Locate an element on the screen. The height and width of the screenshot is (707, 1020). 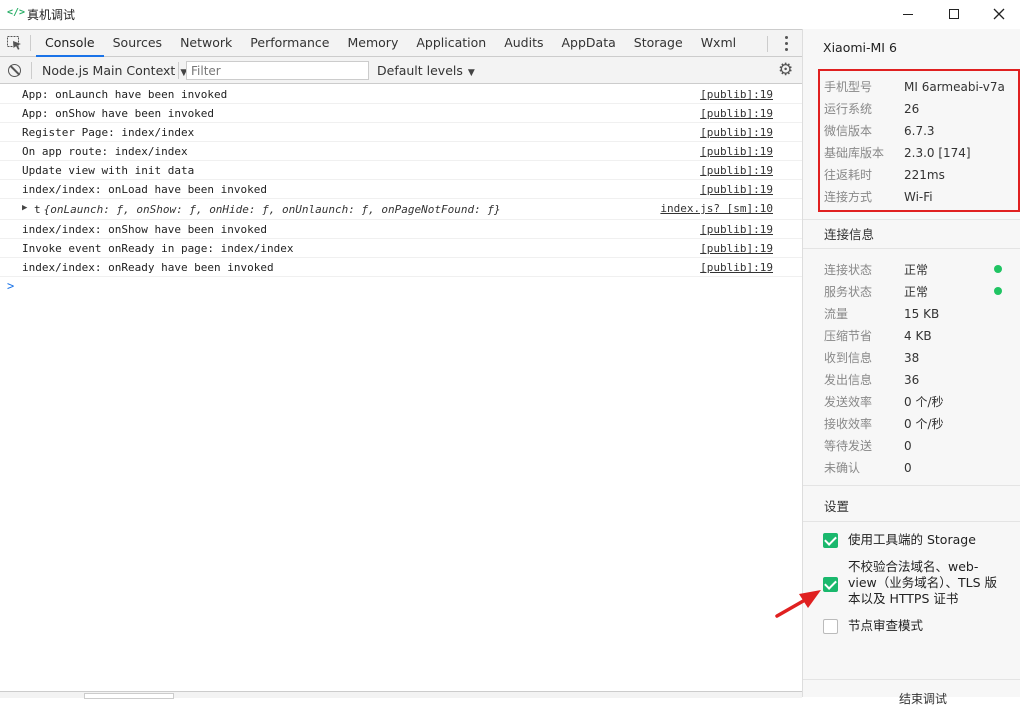
info-key: 连接状态 is located at coordinates (848, 270).